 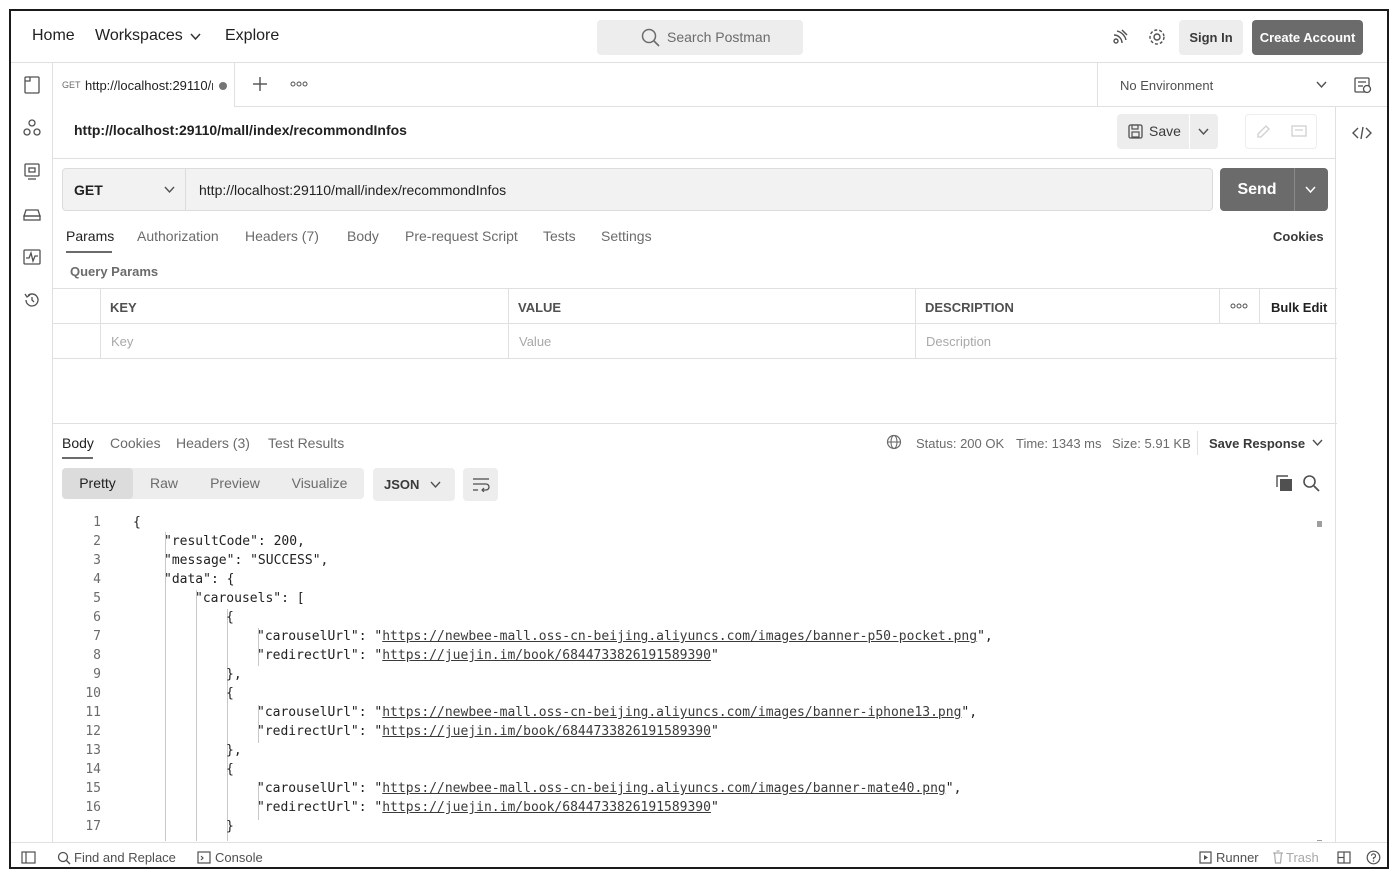 What do you see at coordinates (97, 483) in the screenshot?
I see `view-pretty: Pretty` at bounding box center [97, 483].